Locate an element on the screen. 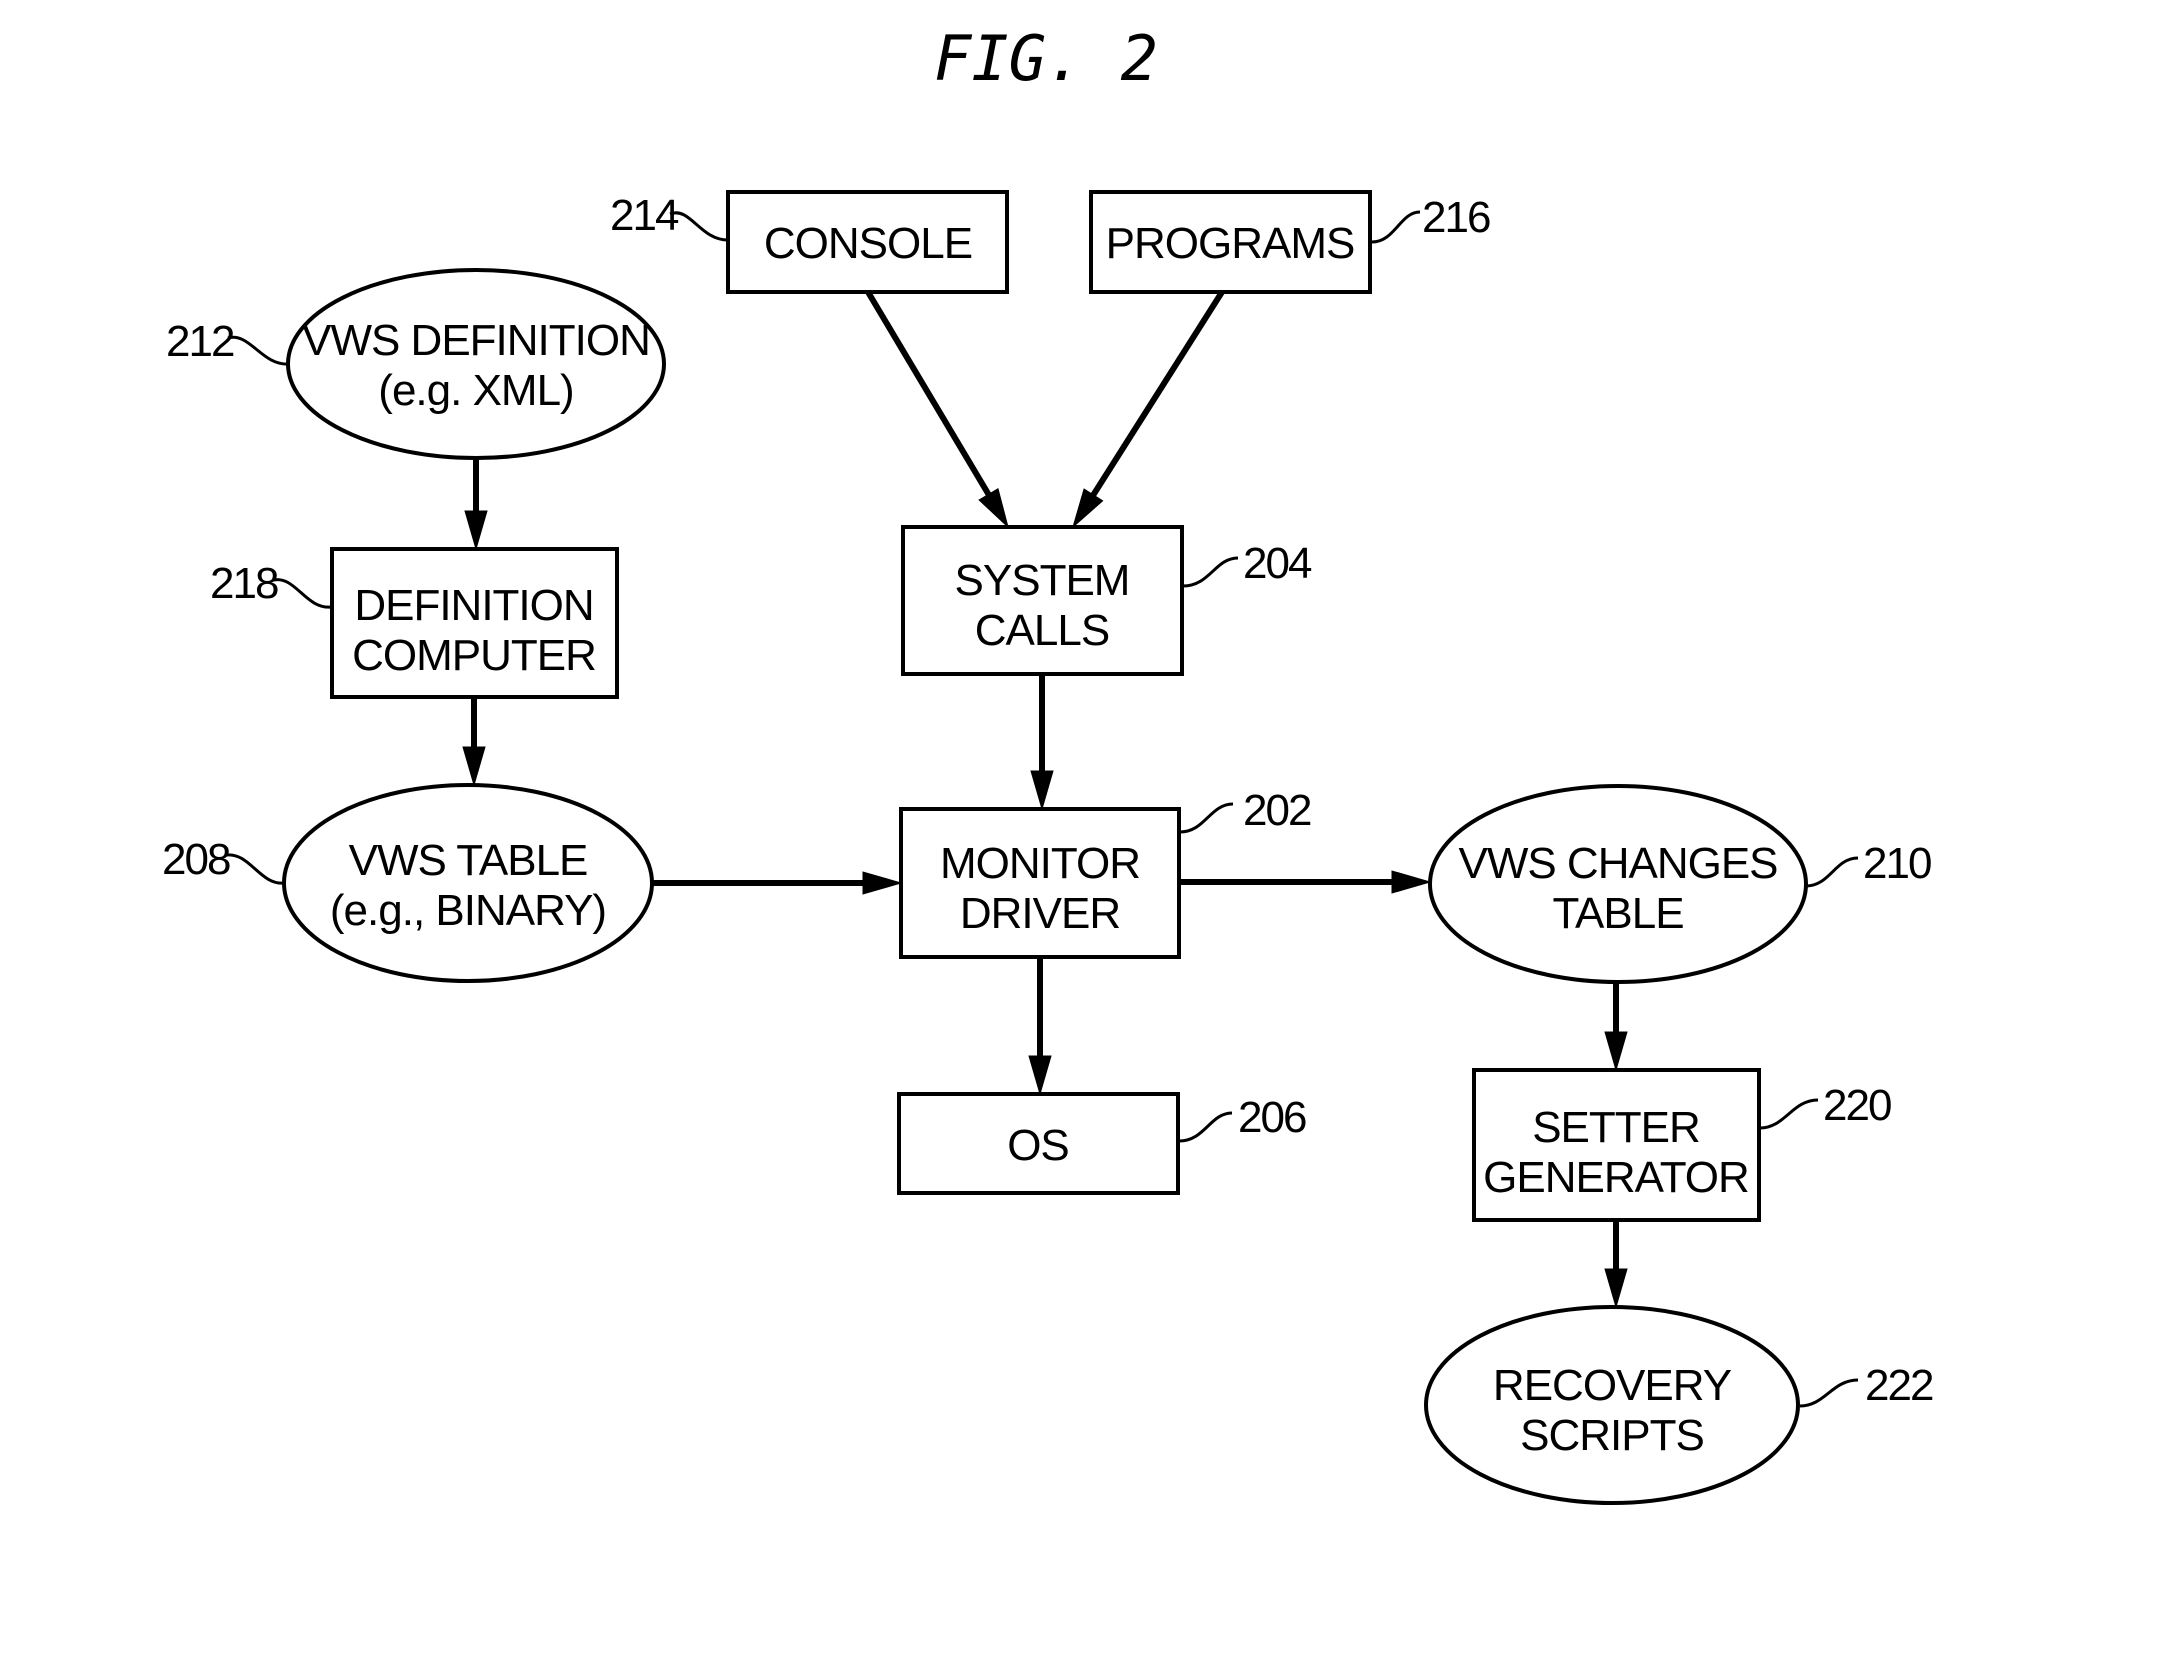  ref-220: 220 is located at coordinates (1826, 1105).